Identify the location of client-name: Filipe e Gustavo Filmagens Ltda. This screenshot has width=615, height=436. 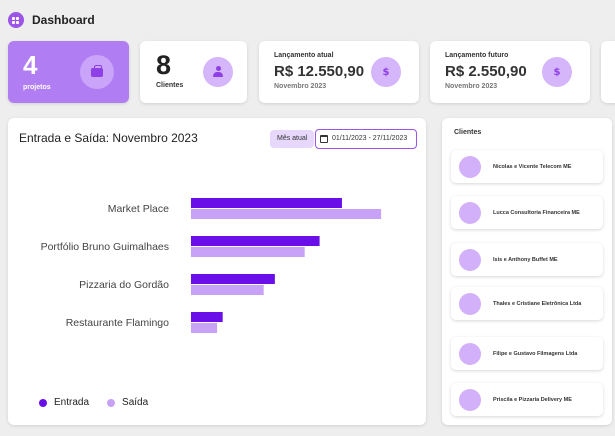
(535, 353).